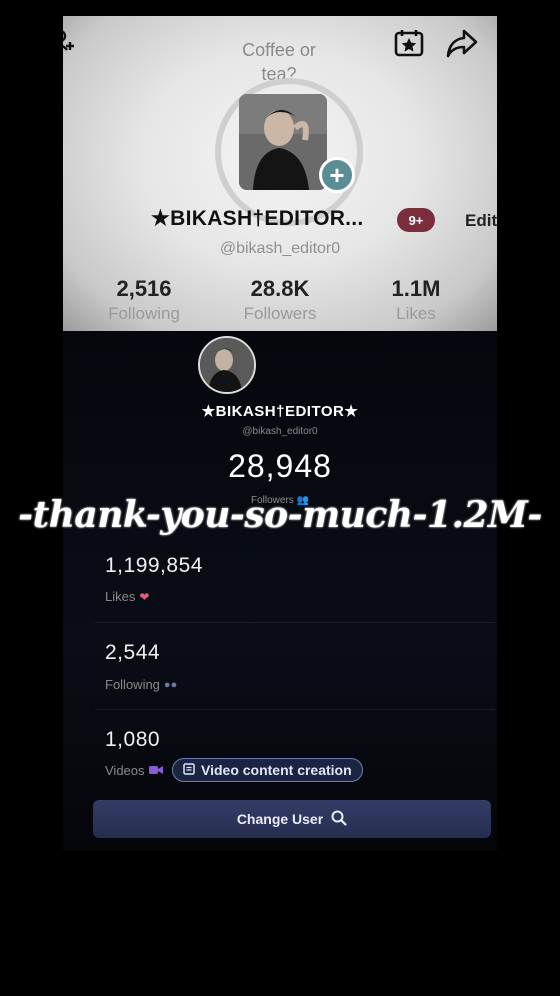  What do you see at coordinates (280, 248) in the screenshot?
I see `profile-username: @bikash_editor0` at bounding box center [280, 248].